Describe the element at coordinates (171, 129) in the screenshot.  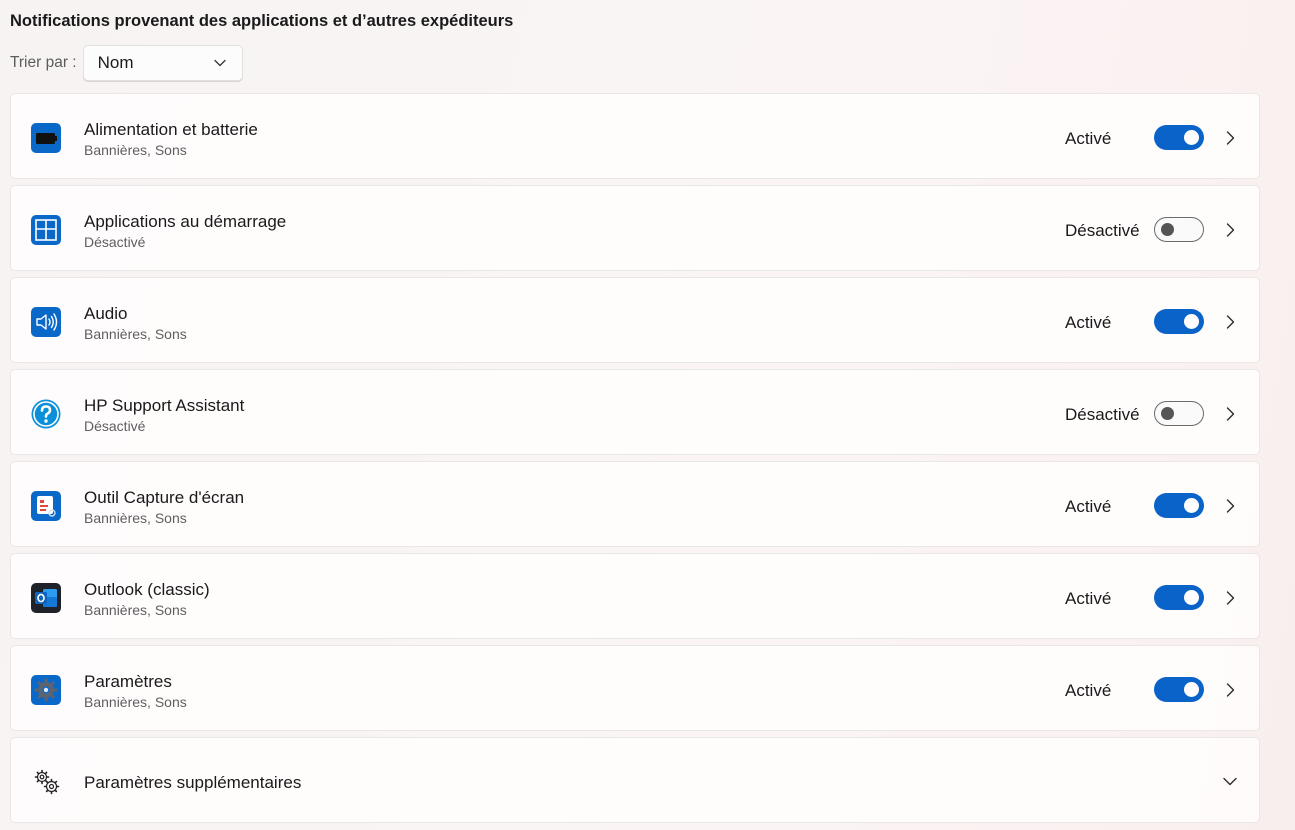
I see `app-name: Alimentation et batterie` at that location.